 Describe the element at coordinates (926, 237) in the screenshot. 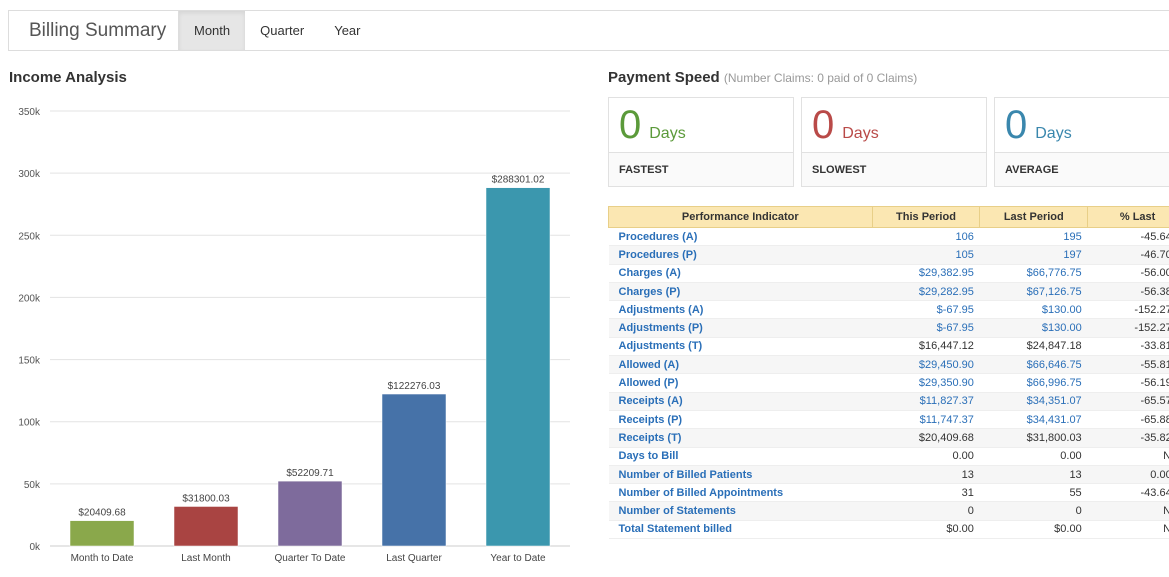

I see `this-period-value: 106` at that location.